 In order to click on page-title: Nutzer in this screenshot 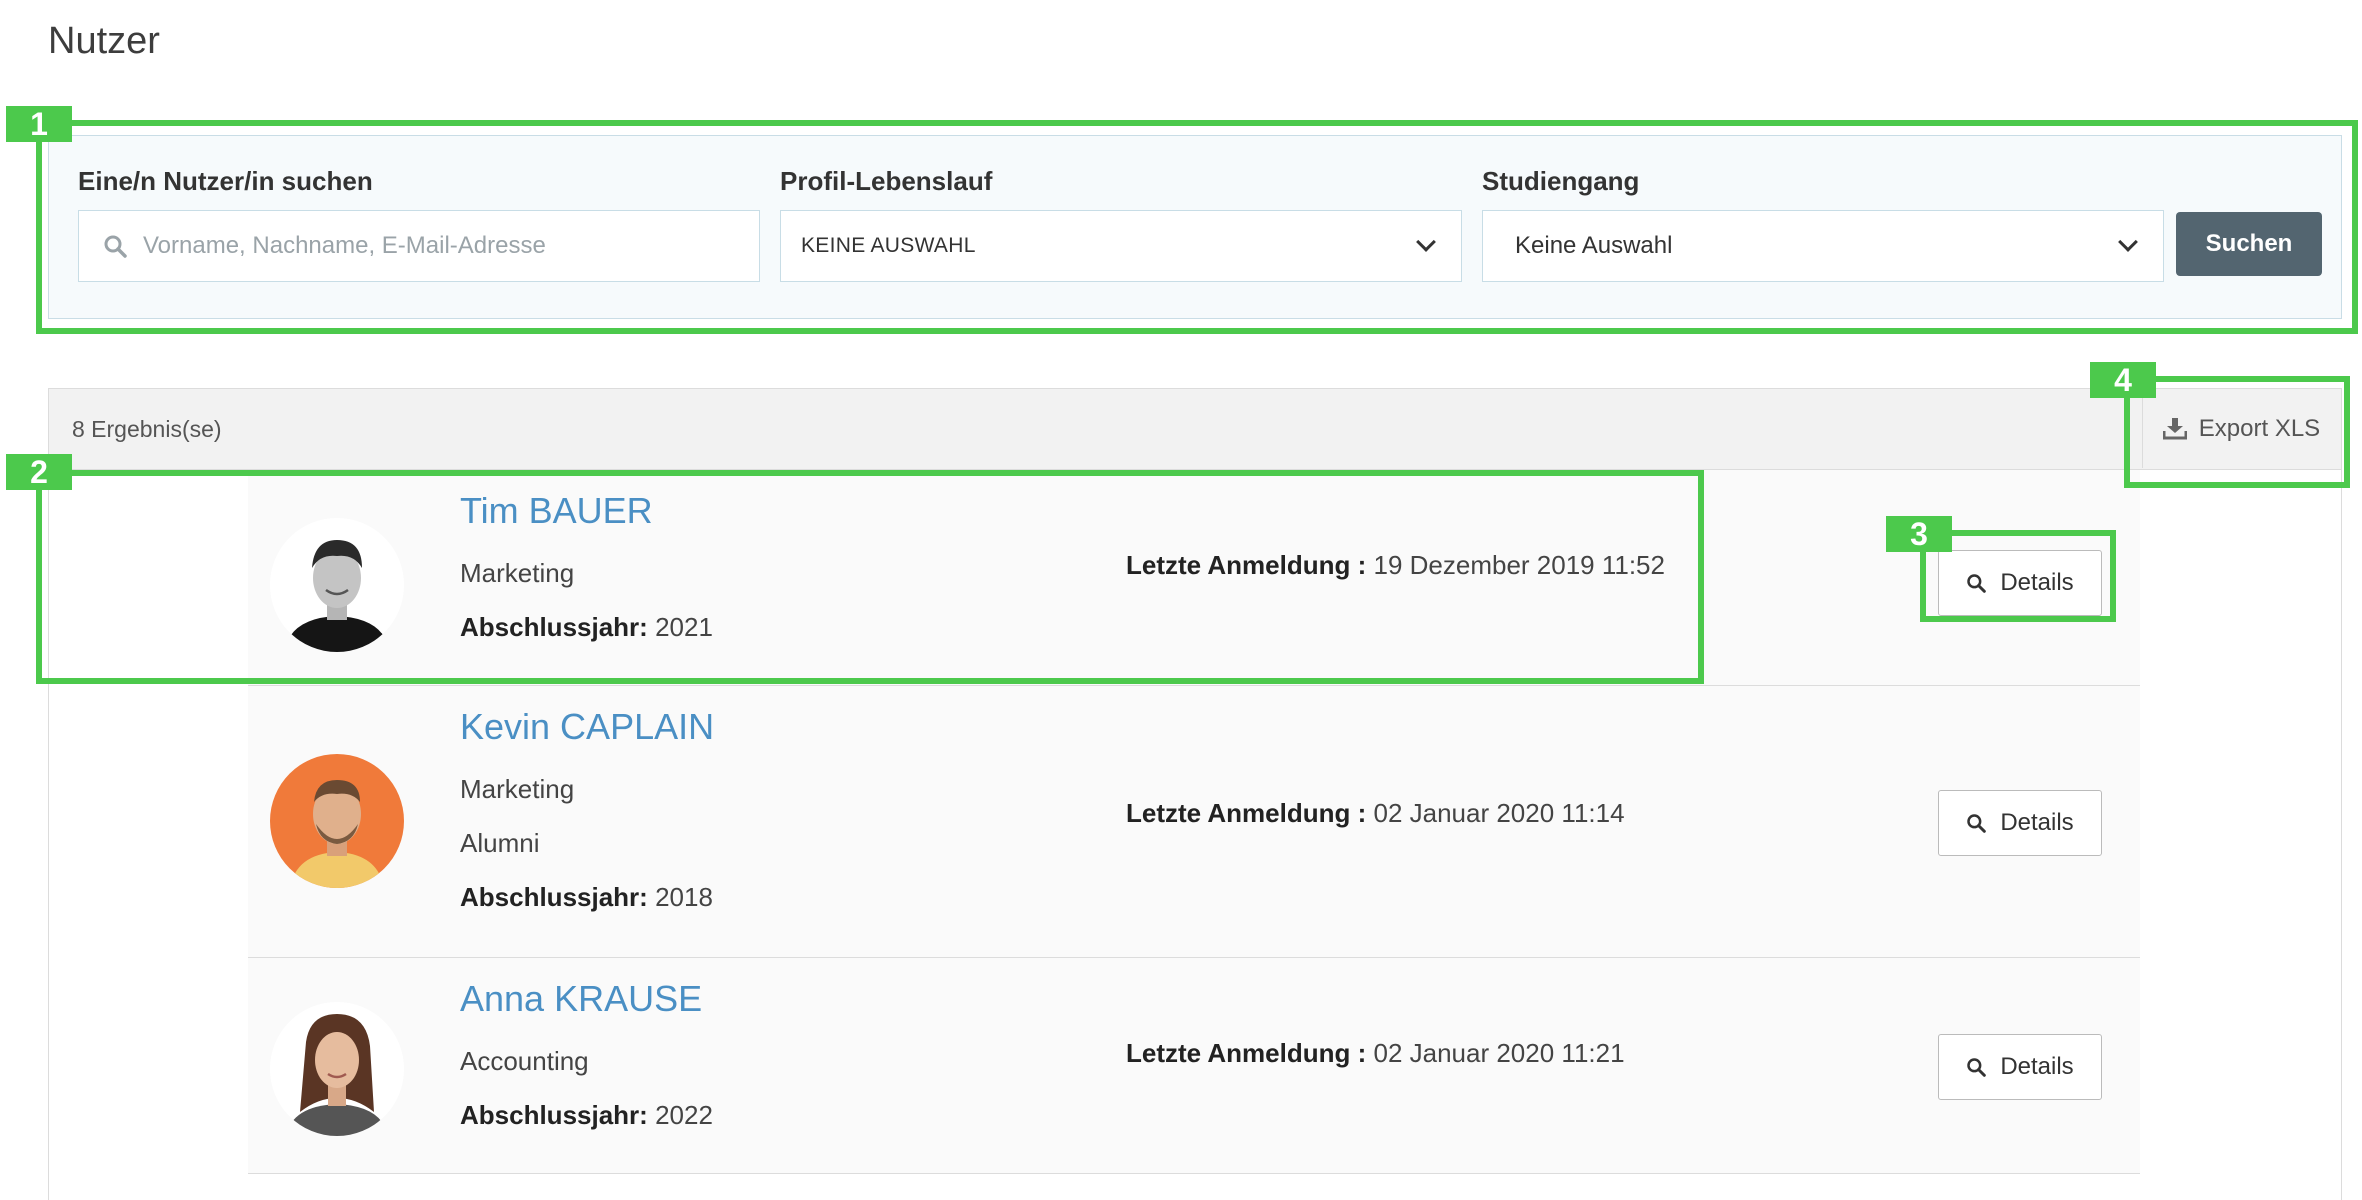, I will do `click(104, 41)`.